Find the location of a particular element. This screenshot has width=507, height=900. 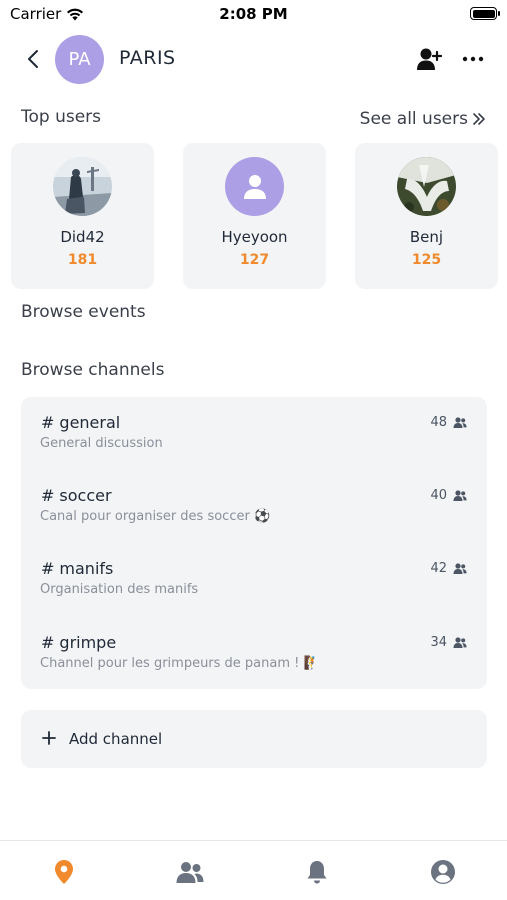

add-user-button is located at coordinates (429, 59).